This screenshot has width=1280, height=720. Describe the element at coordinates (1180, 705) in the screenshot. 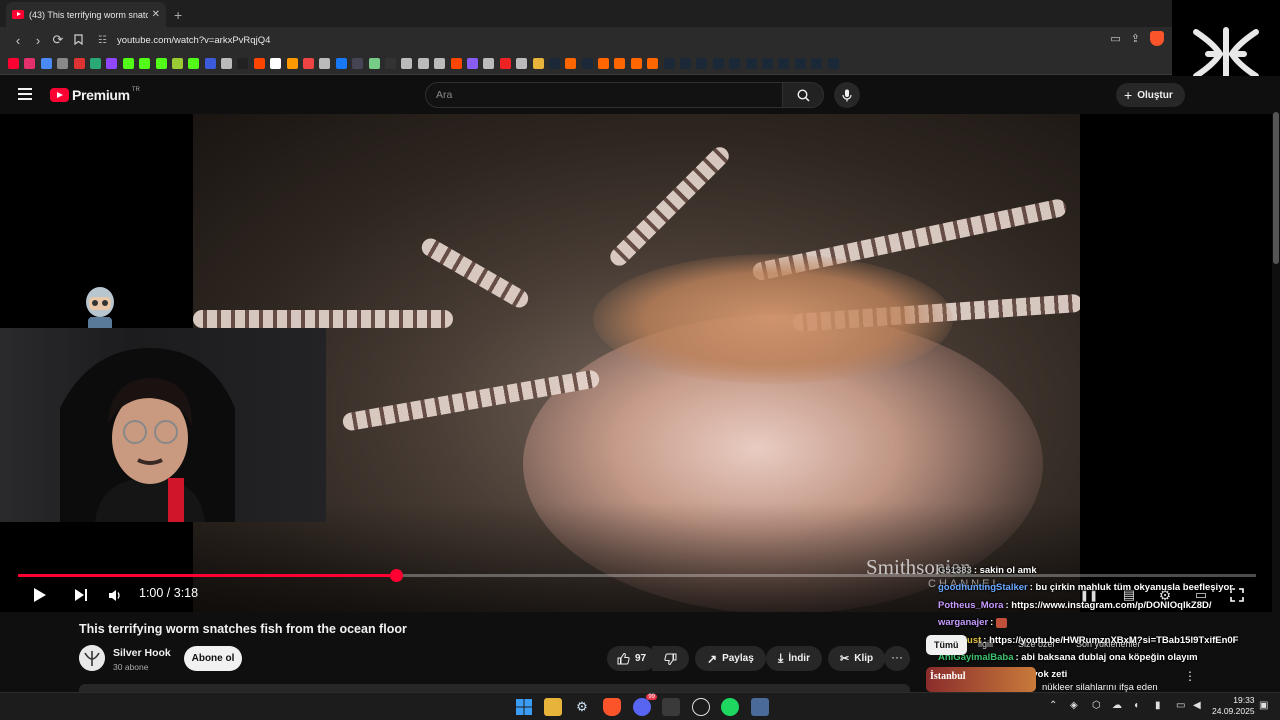

I see `network-icon: ▭` at that location.